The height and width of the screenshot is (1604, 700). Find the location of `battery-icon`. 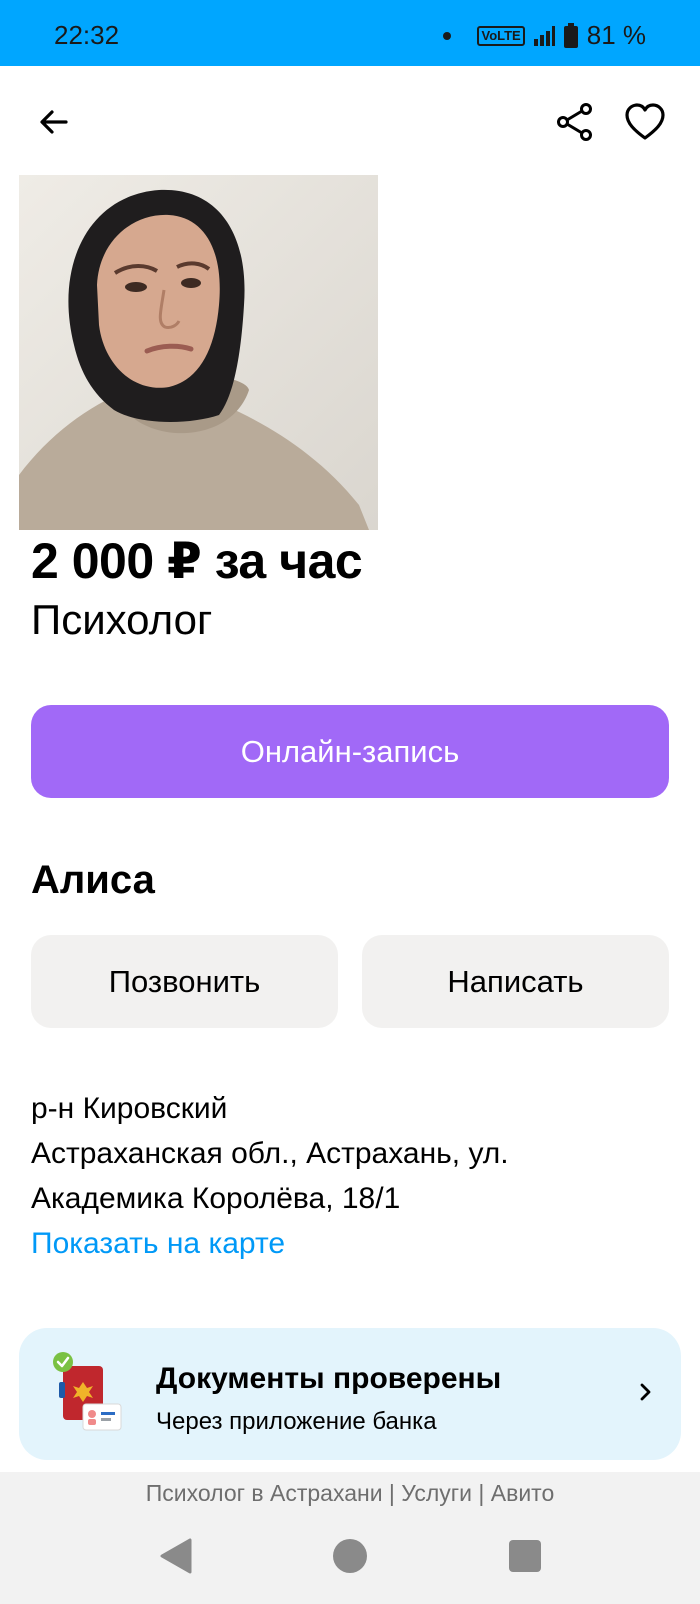

battery-icon is located at coordinates (570, 35).